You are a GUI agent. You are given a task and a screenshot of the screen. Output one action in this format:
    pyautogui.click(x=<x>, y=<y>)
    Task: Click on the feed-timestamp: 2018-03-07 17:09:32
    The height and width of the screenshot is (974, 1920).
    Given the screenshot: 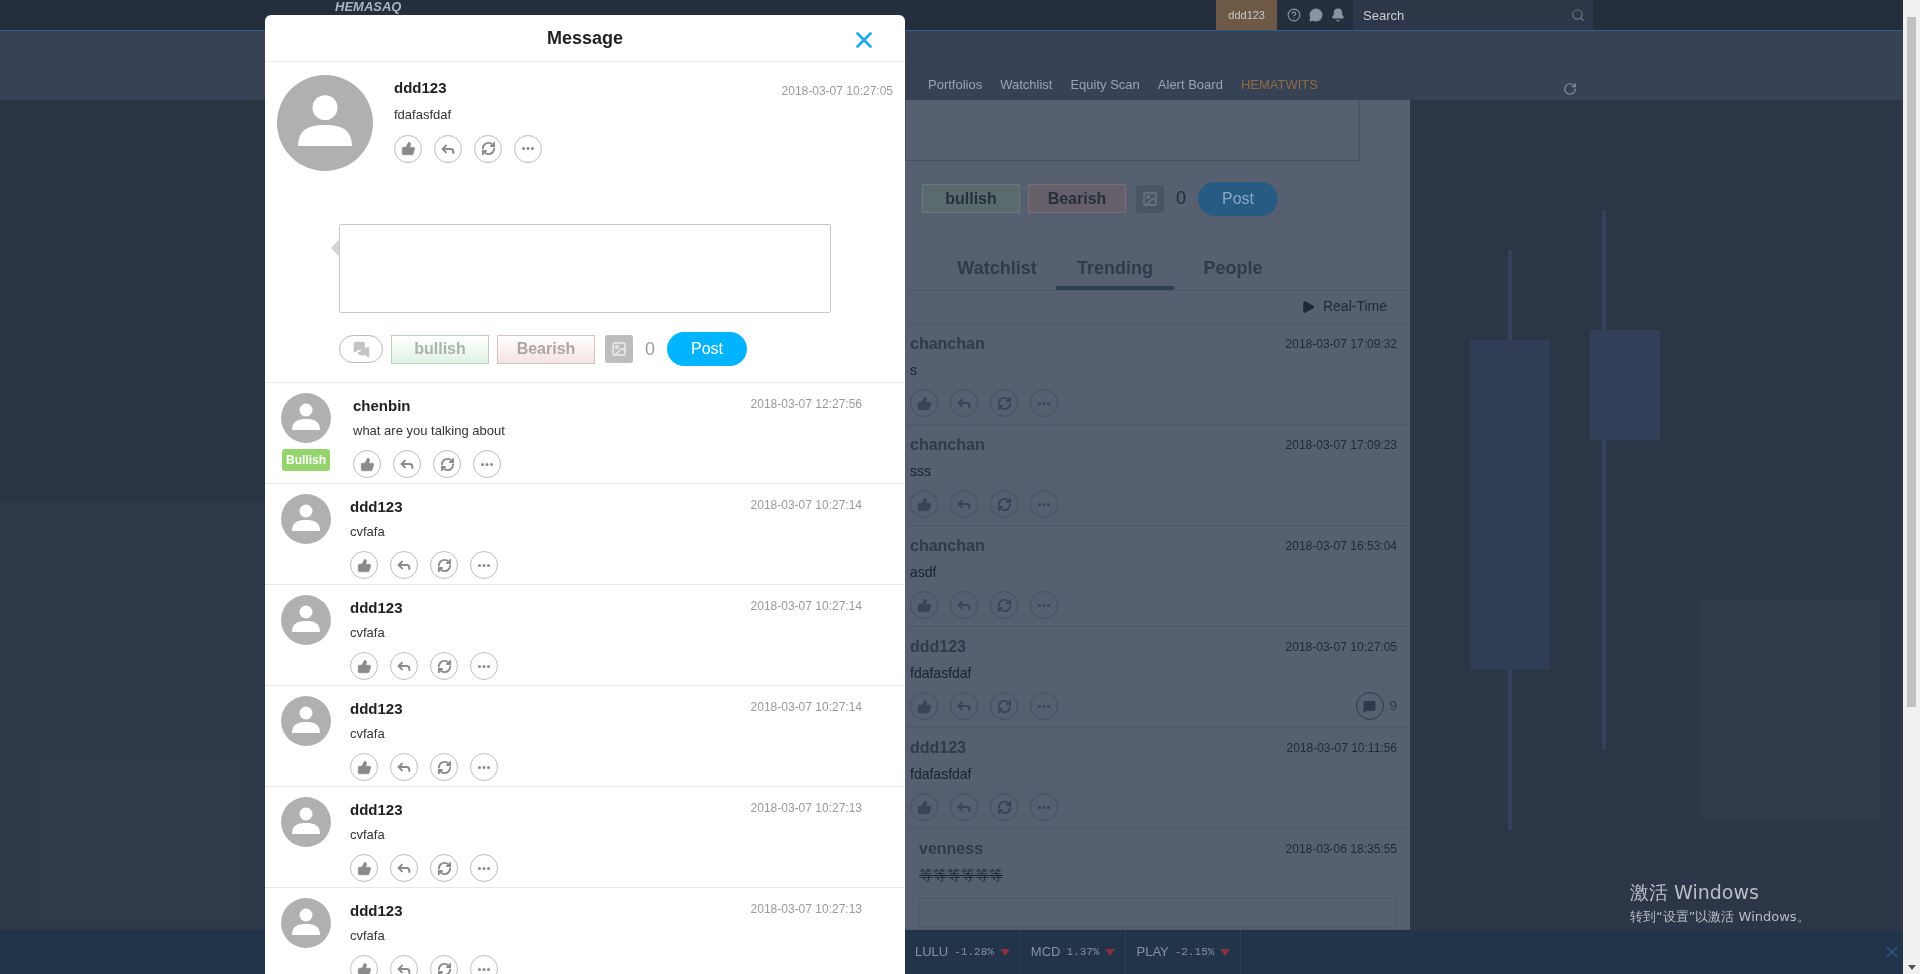 What is the action you would take?
    pyautogui.click(x=1341, y=344)
    